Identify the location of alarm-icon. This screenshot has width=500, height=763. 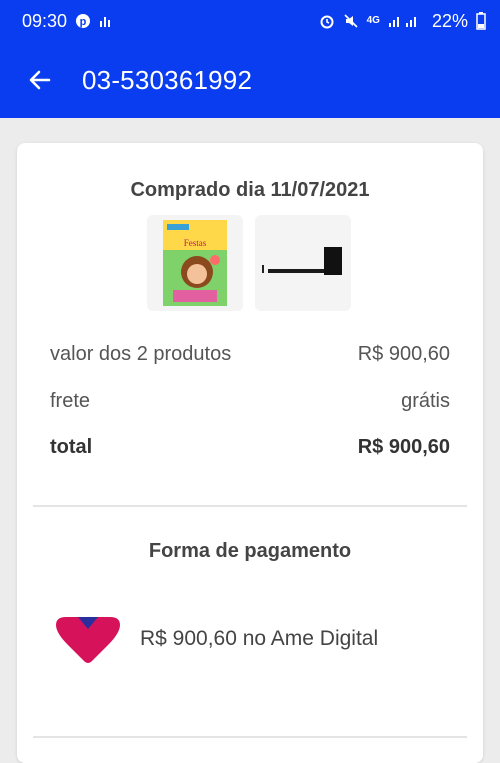
(327, 21).